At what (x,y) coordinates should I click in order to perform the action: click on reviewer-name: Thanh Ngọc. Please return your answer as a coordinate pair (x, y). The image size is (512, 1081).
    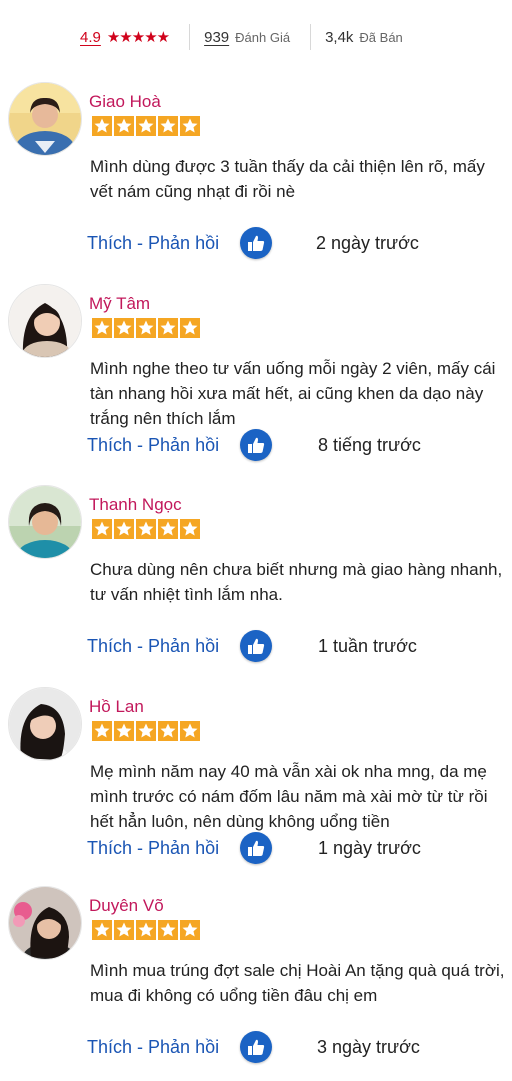
    Looking at the image, I should click on (135, 504).